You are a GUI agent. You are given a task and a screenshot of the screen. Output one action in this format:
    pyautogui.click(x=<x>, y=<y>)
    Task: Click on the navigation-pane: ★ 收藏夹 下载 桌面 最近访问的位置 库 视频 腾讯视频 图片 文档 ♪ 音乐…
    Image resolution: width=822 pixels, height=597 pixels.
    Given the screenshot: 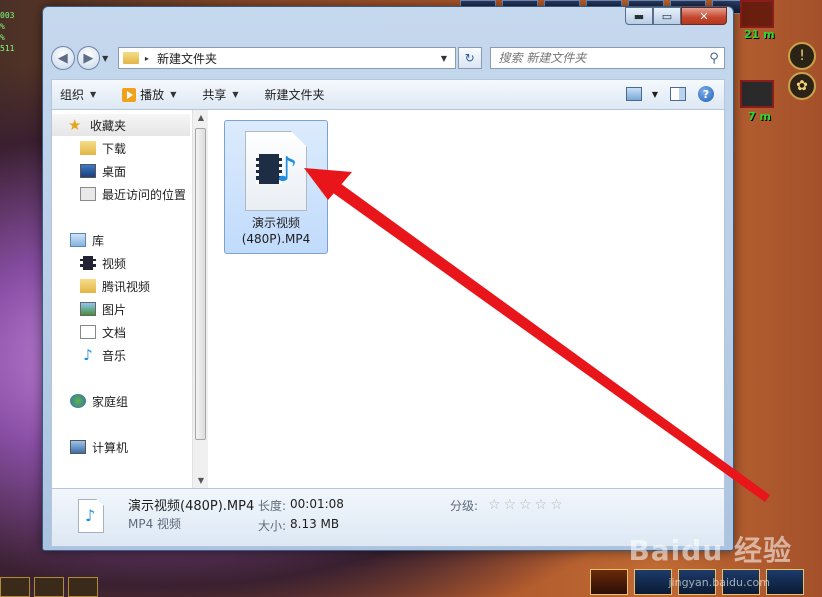 What is the action you would take?
    pyautogui.click(x=130, y=299)
    